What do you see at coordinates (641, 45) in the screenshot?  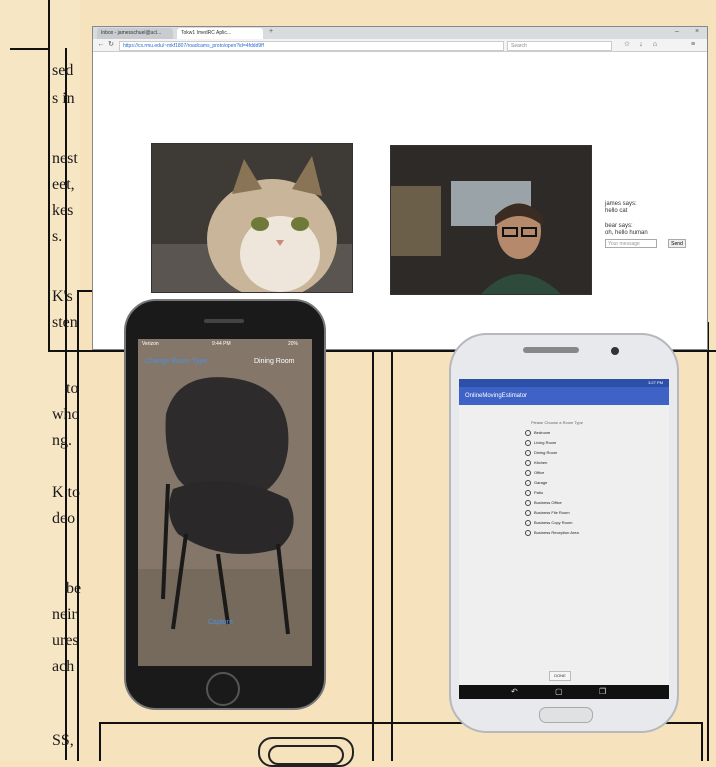 I see `download-icon: ↓` at bounding box center [641, 45].